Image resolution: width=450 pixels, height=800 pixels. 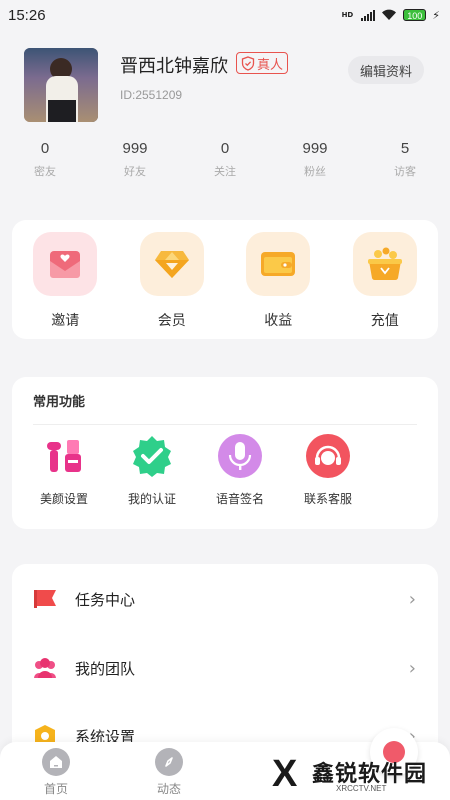 What do you see at coordinates (239, 499) in the screenshot?
I see `function-label: 语音签名` at bounding box center [239, 499].